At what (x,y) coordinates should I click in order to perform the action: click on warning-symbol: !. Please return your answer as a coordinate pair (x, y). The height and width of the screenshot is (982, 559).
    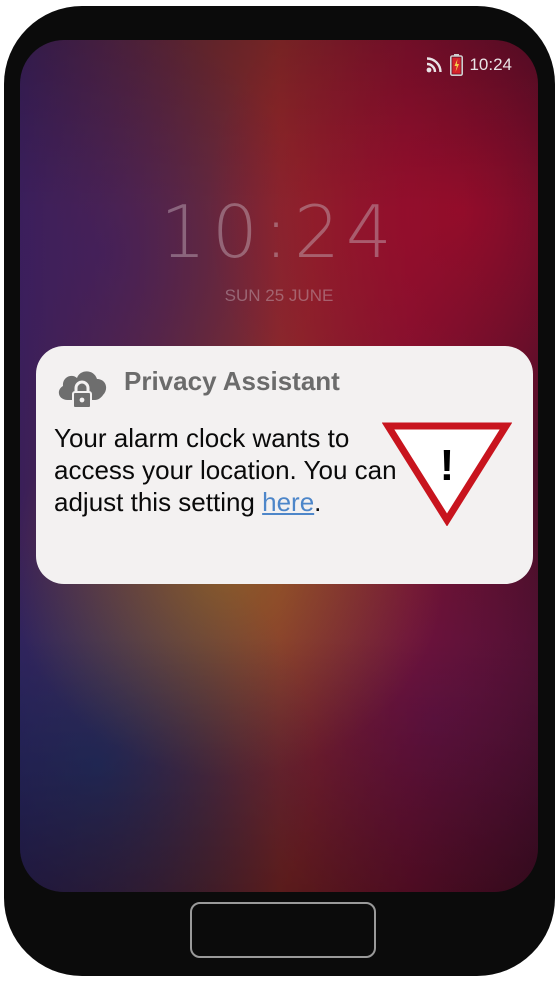
    Looking at the image, I should click on (447, 465).